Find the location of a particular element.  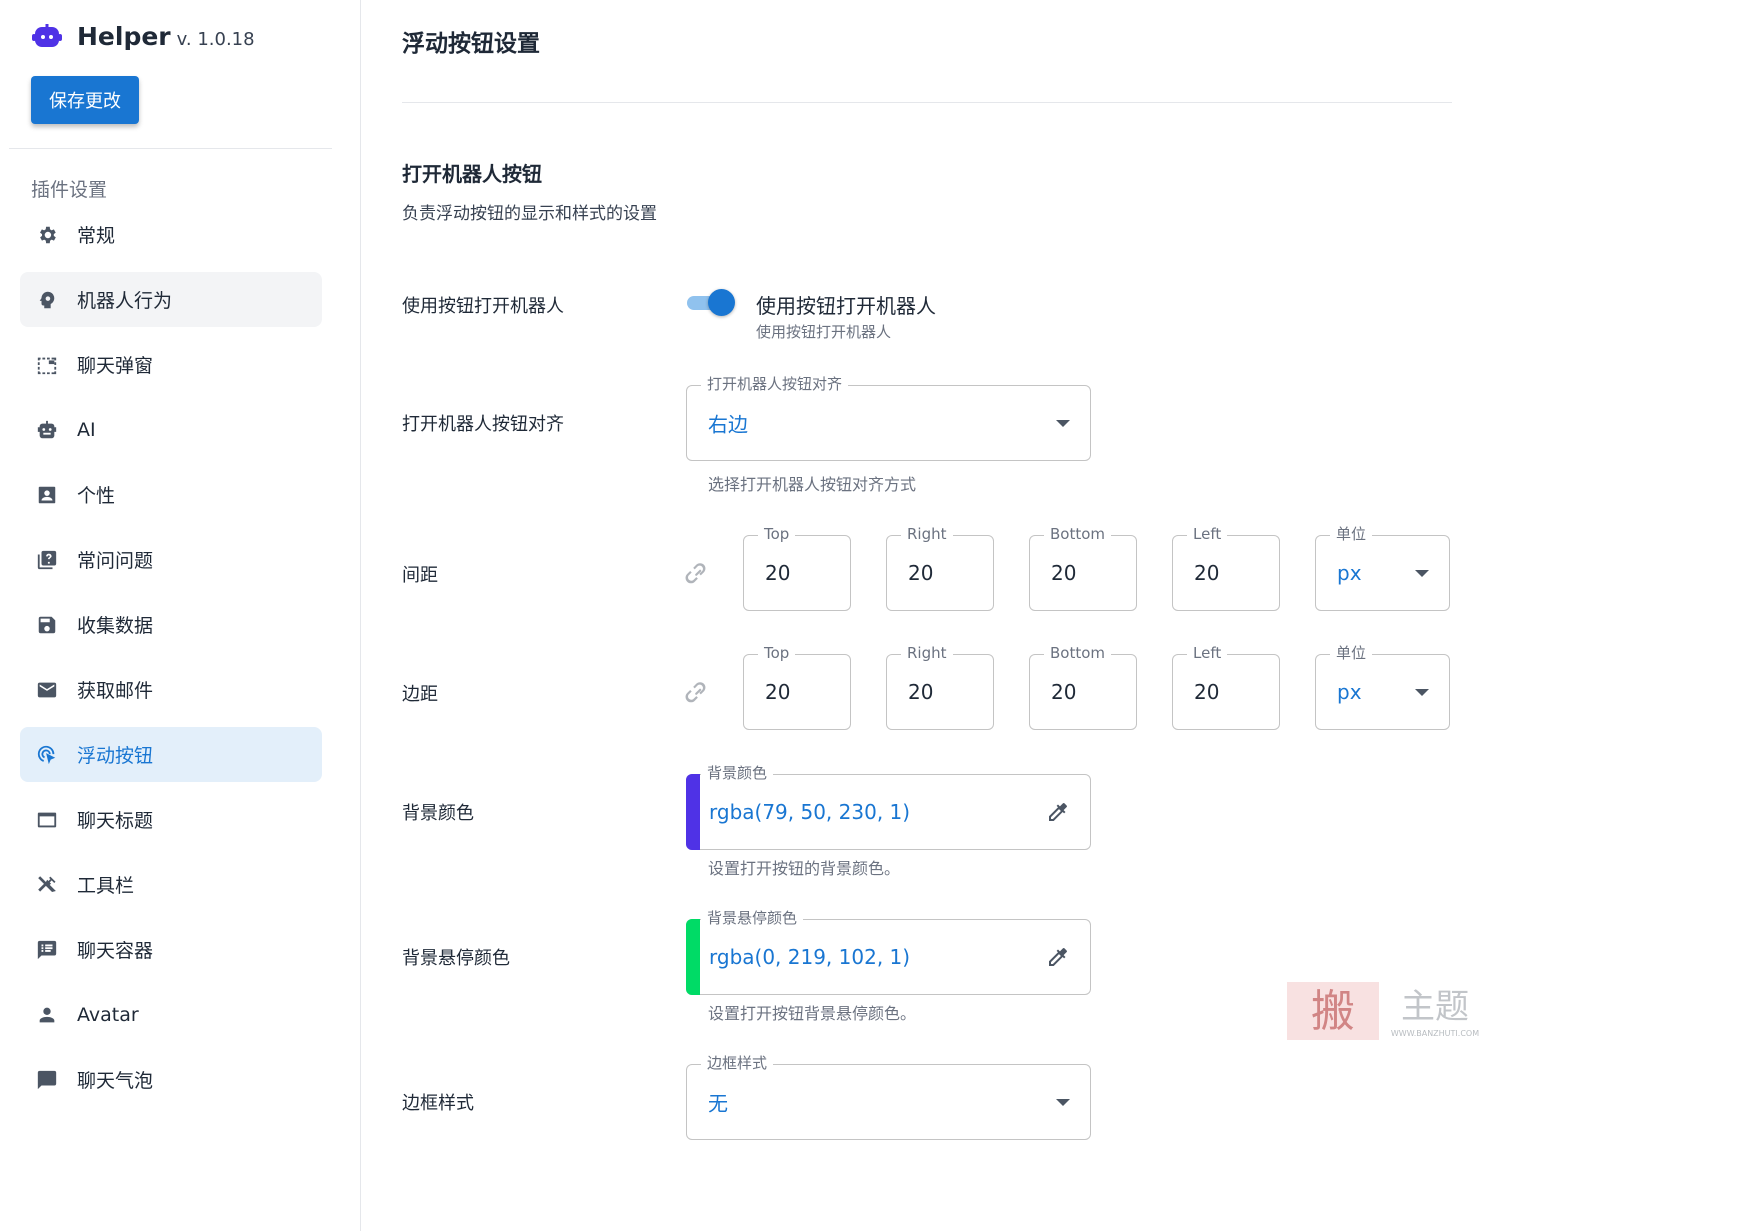

padding-bottom-input: Bottom 20 is located at coordinates (1083, 567).